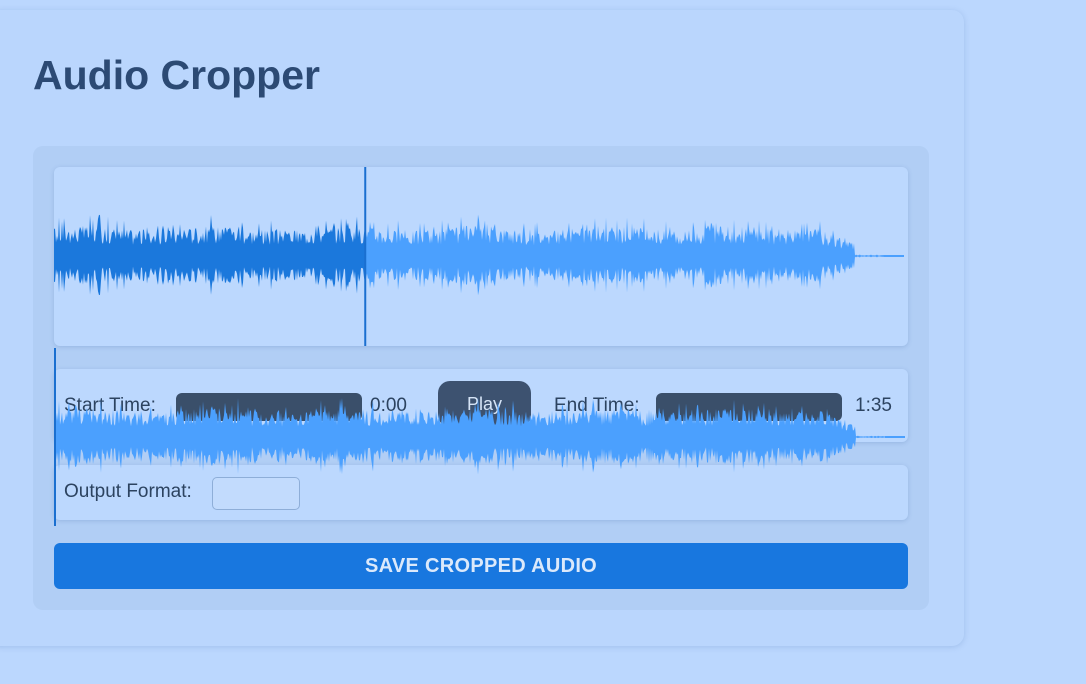 The image size is (1086, 684). What do you see at coordinates (481, 492) in the screenshot?
I see `format-row: Output Format:` at bounding box center [481, 492].